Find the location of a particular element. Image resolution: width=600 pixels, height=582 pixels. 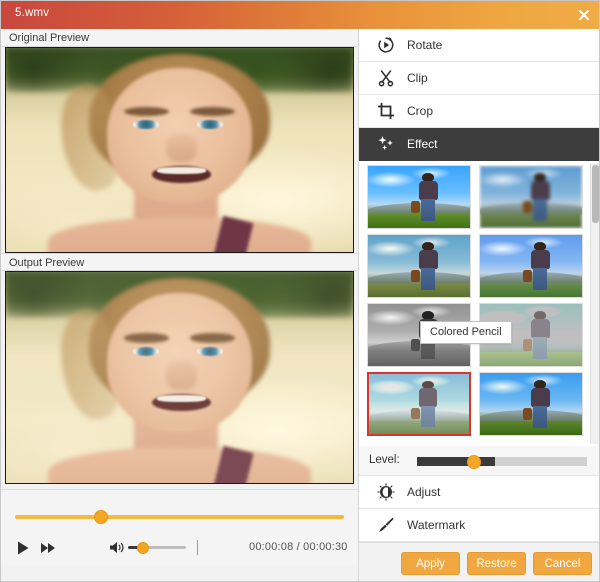

menu-item-rotate: Rotate is located at coordinates (479, 45).